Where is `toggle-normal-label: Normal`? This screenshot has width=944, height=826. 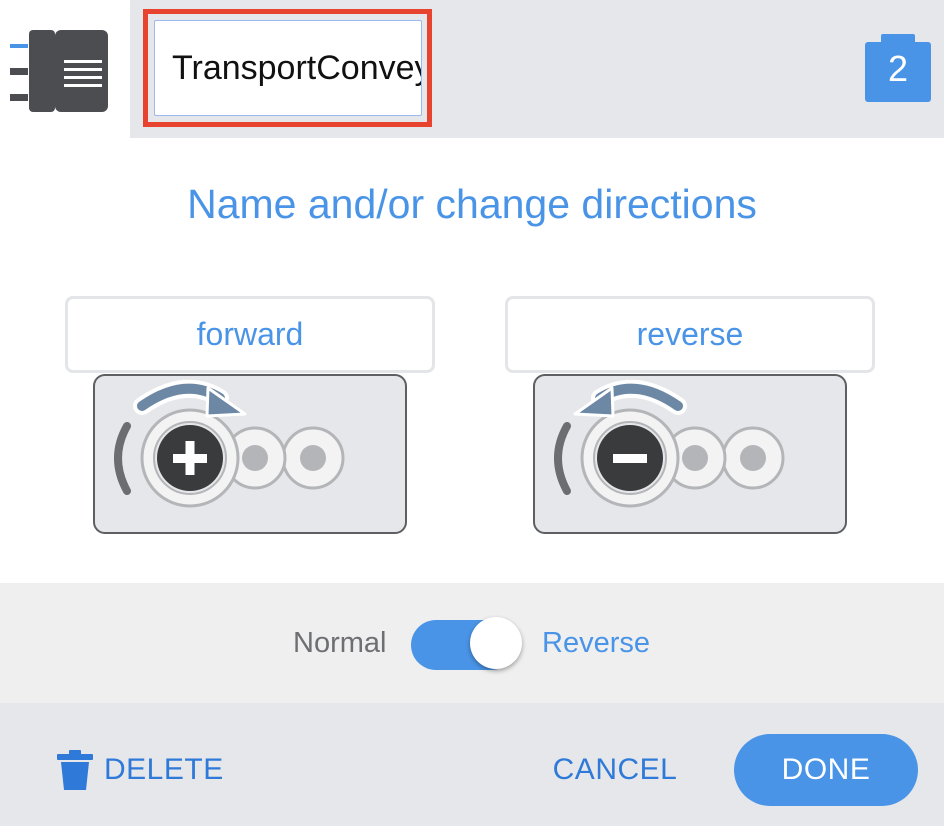
toggle-normal-label: Normal is located at coordinates (339, 643).